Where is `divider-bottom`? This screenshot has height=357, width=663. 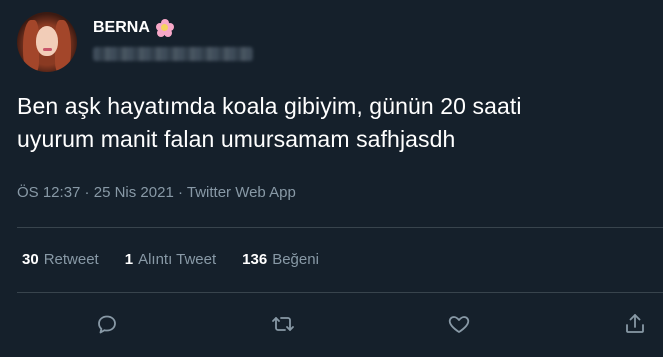 divider-bottom is located at coordinates (340, 292).